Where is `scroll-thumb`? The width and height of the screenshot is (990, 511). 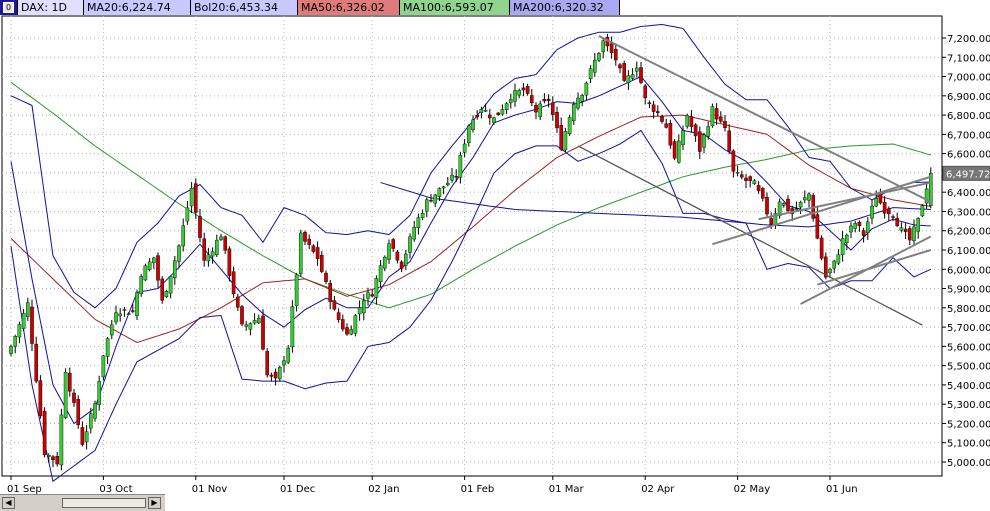
scroll-thumb is located at coordinates (104, 503).